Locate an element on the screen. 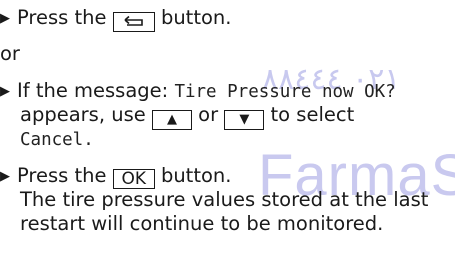 Image resolution: width=455 pixels, height=254 pixels. step2-or: or is located at coordinates (208, 114).